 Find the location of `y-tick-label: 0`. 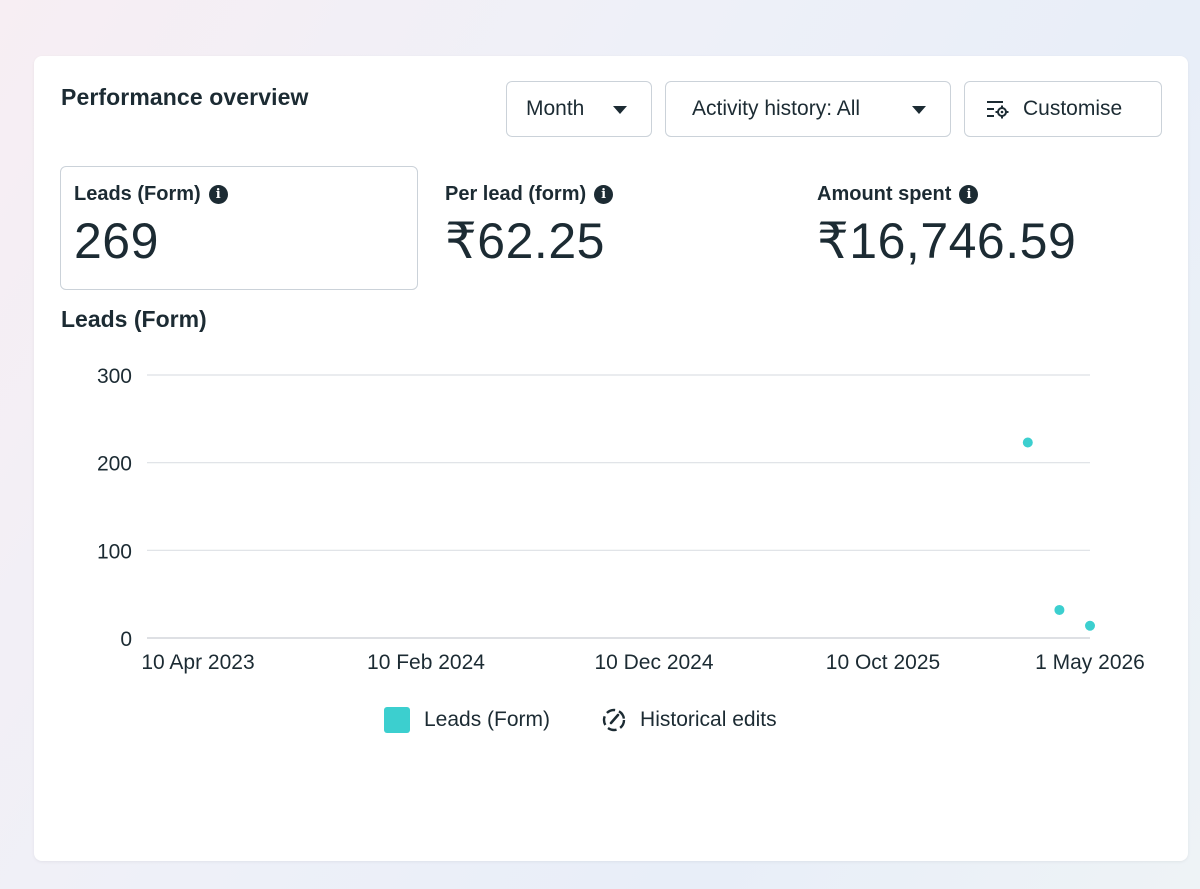

y-tick-label: 0 is located at coordinates (126, 639).